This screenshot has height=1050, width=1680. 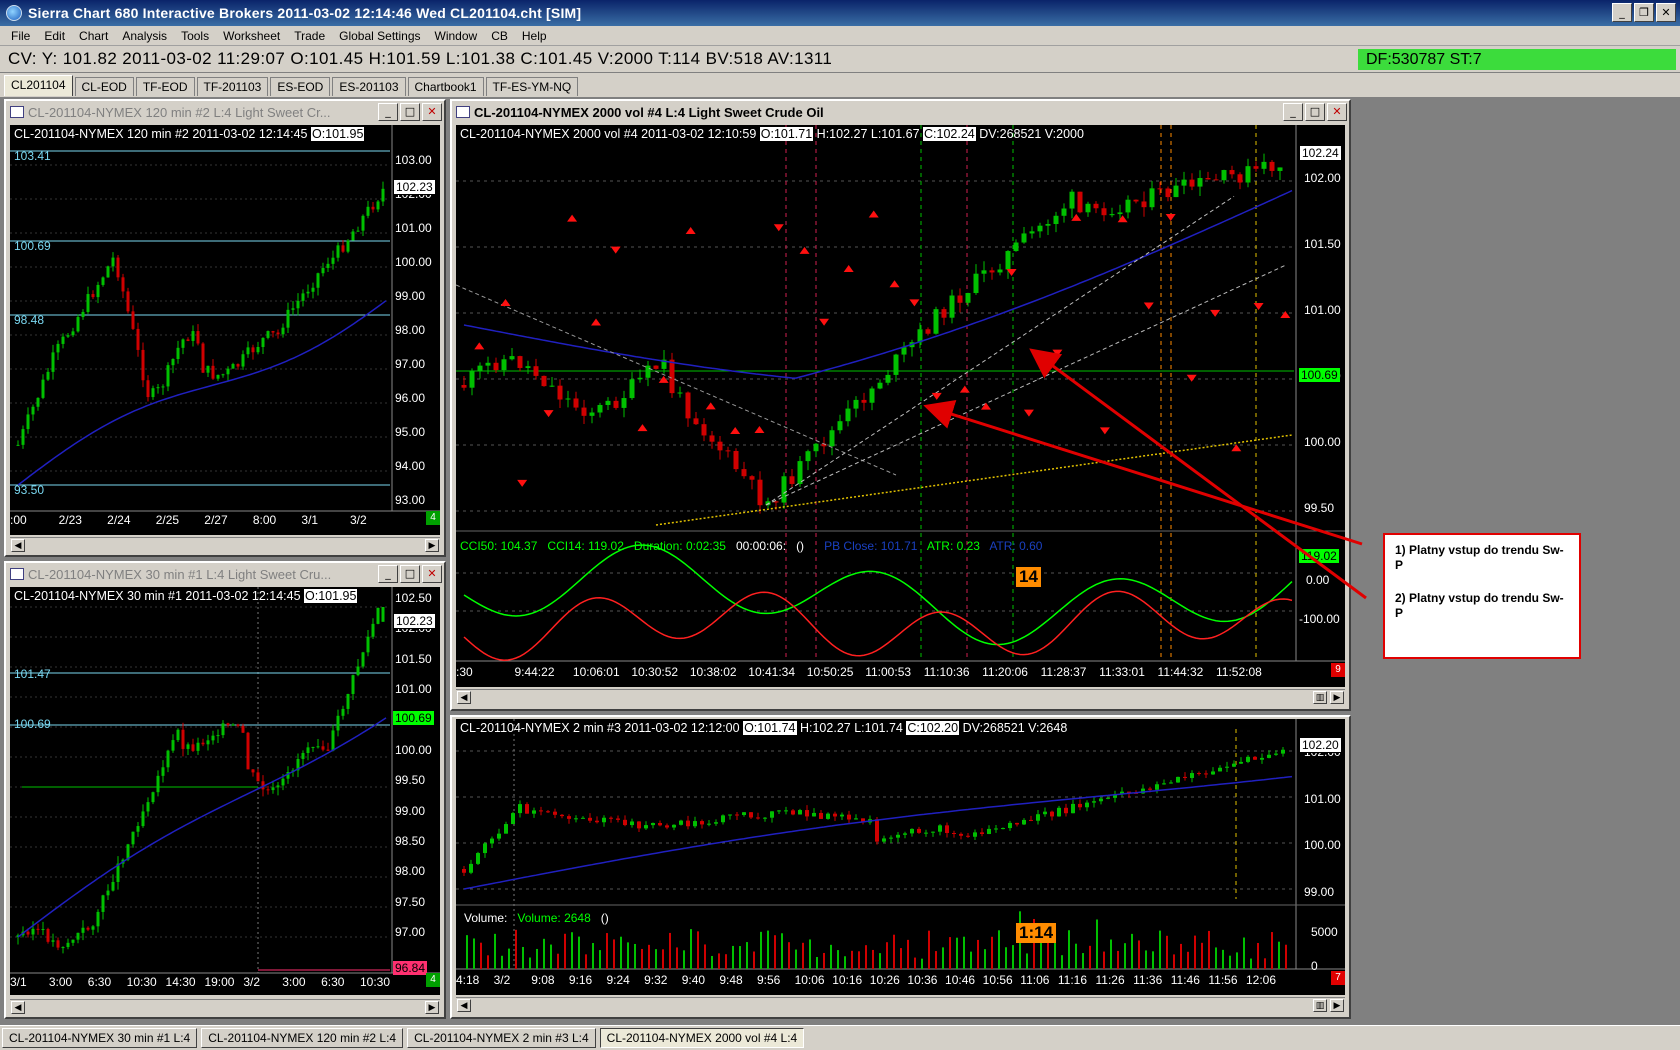 What do you see at coordinates (618, 980) in the screenshot?
I see `time-axis-label: 9:24` at bounding box center [618, 980].